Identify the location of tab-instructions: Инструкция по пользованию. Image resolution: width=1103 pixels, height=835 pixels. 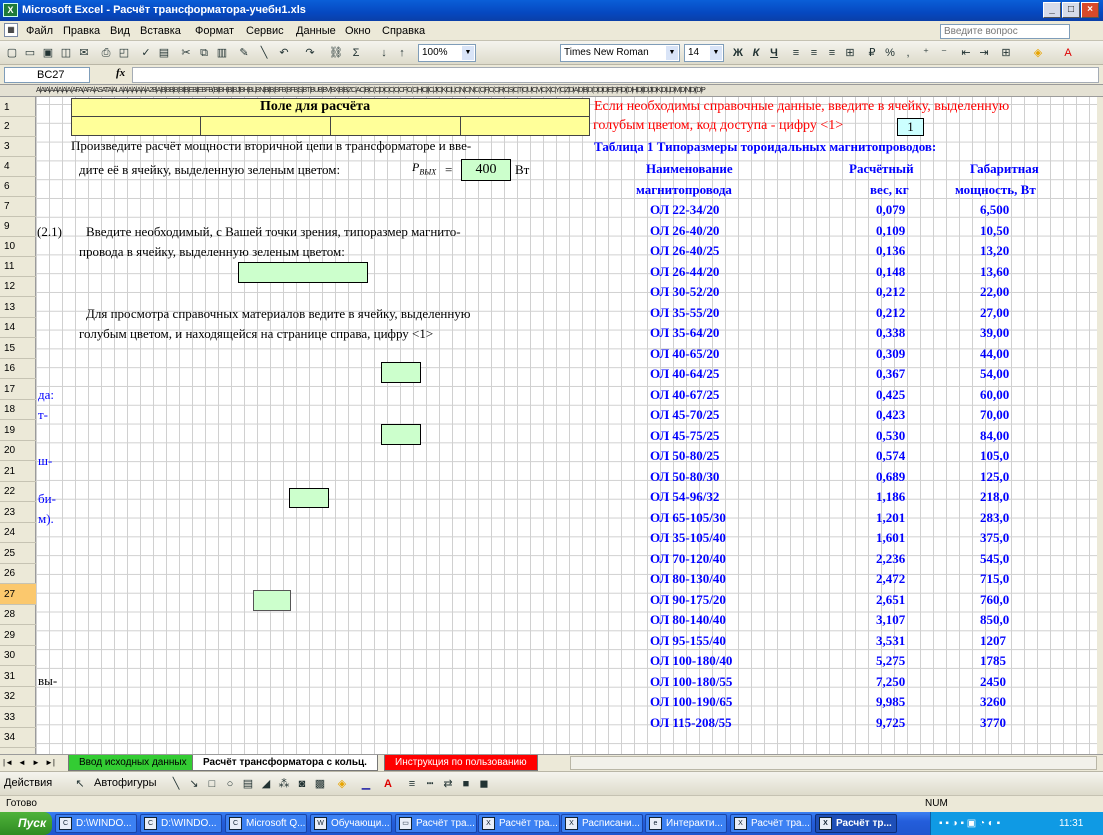
(461, 763).